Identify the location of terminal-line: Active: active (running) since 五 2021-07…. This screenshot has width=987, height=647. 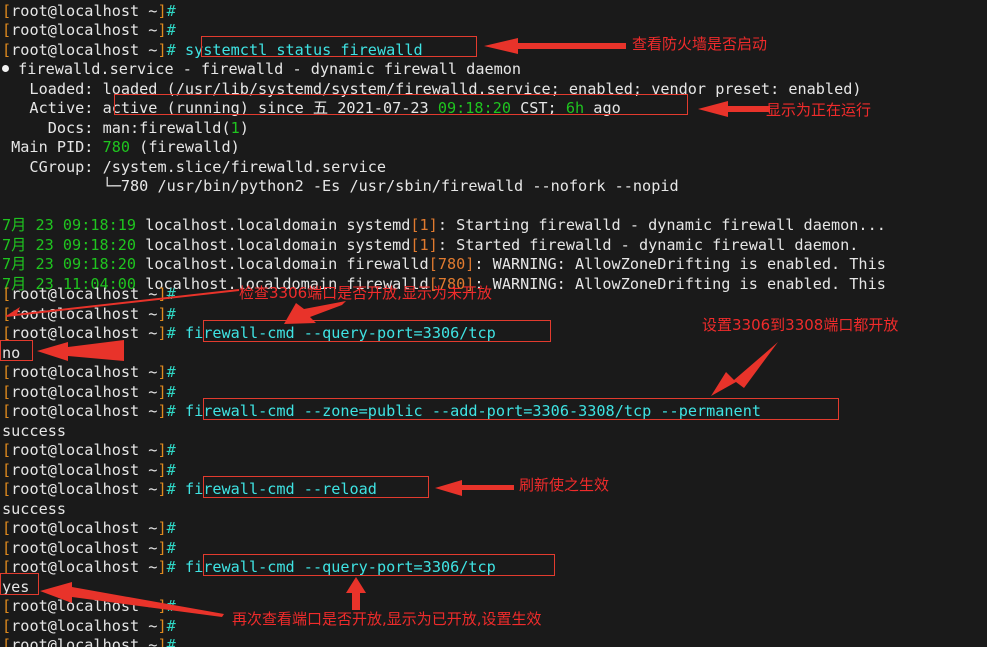
(311, 109).